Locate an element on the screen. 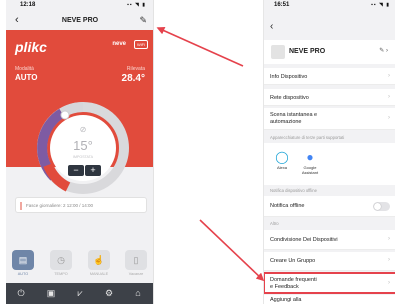  mode-label: MANUALE is located at coordinates (99, 274).